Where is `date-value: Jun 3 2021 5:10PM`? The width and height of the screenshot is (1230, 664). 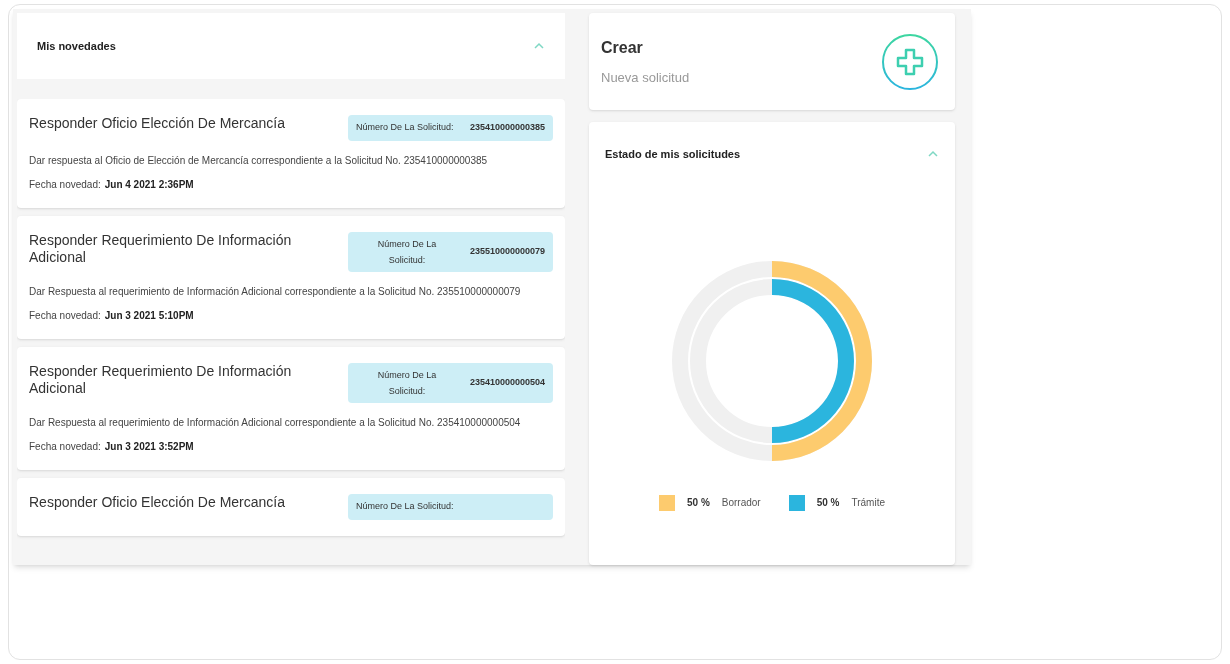
date-value: Jun 3 2021 5:10PM is located at coordinates (149, 316).